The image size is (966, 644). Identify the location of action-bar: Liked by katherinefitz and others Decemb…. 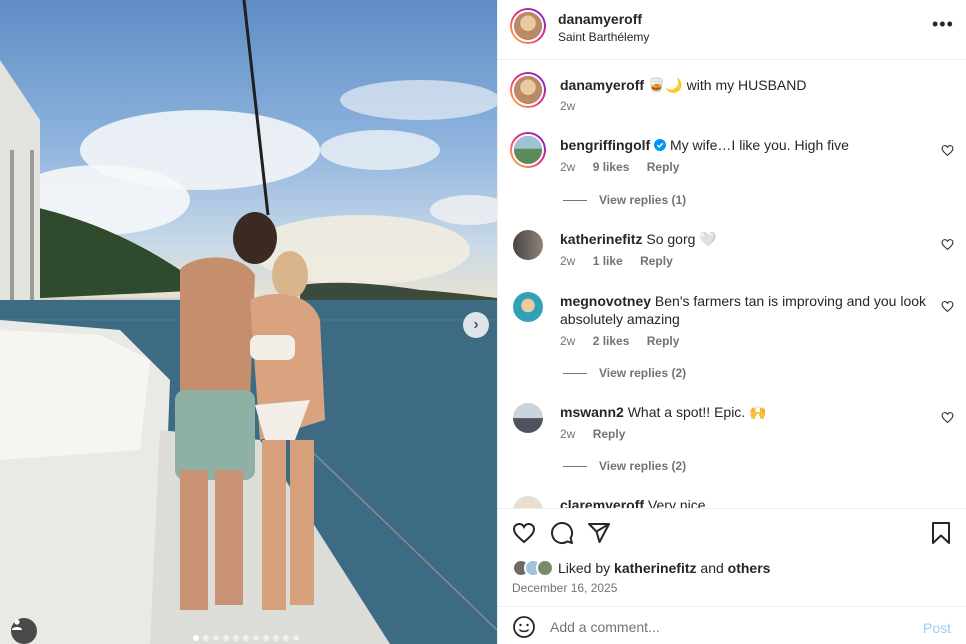
(732, 557).